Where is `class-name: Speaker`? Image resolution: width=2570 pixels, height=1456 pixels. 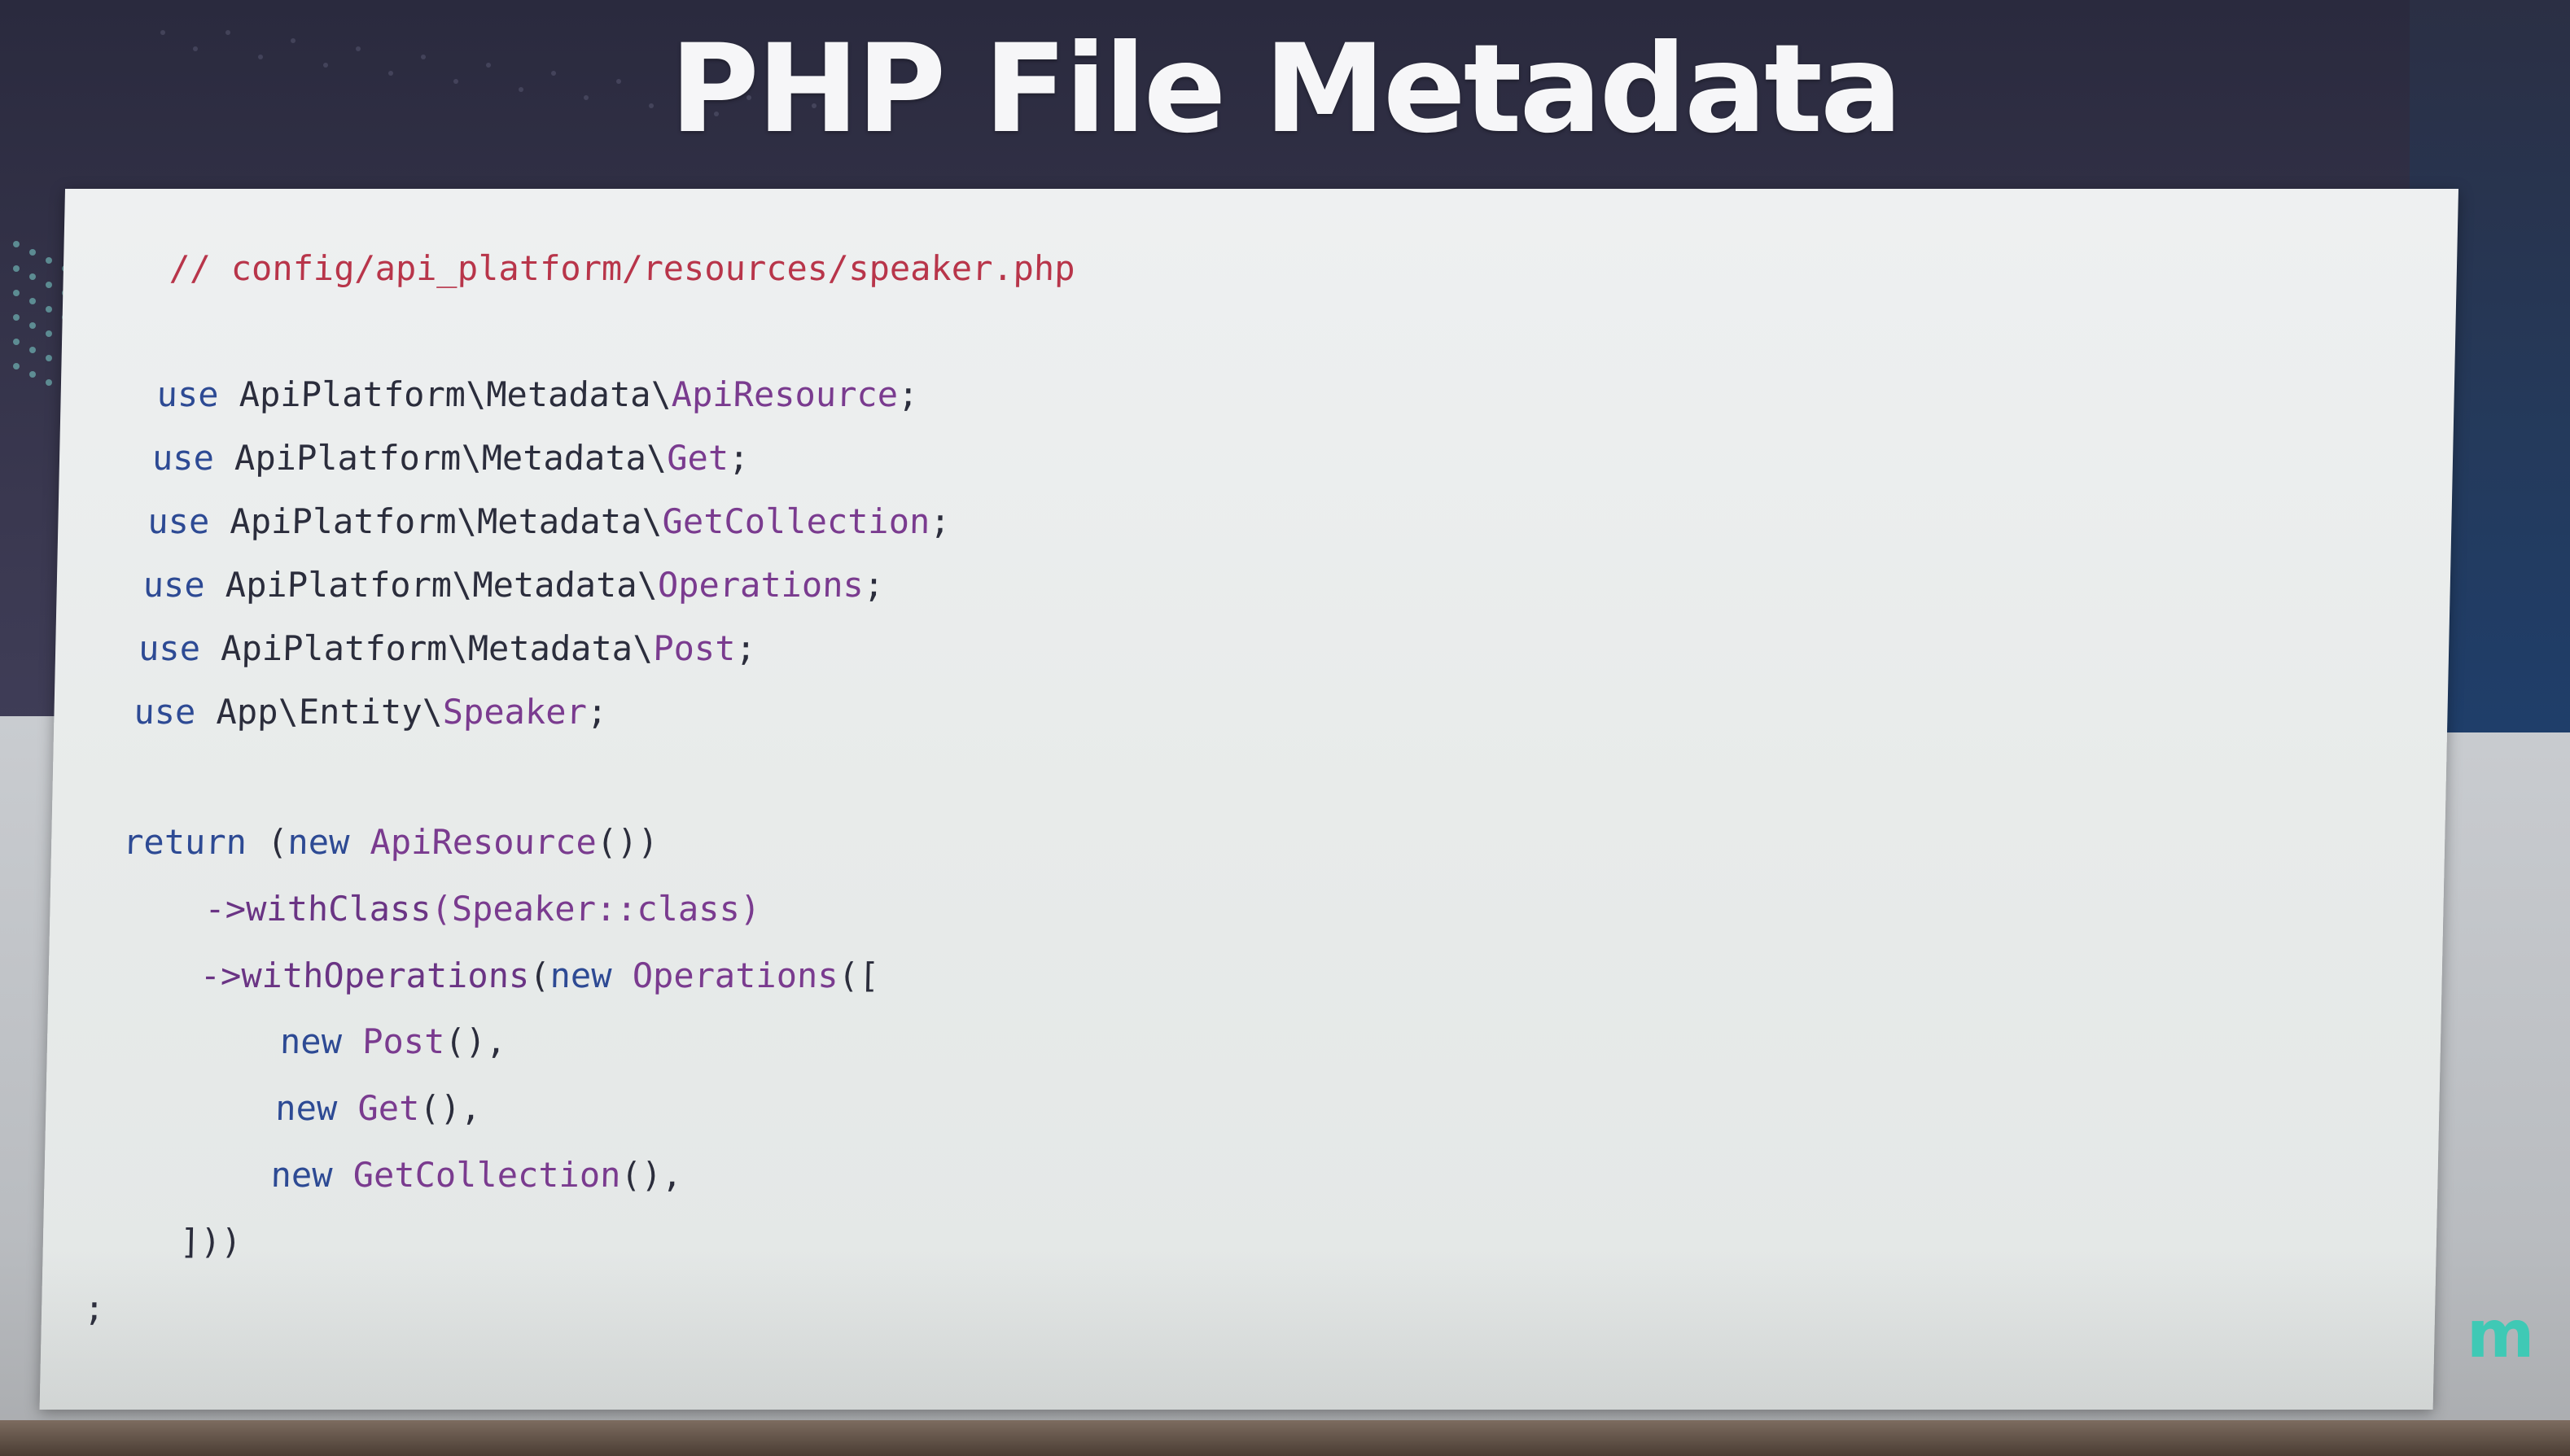 class-name: Speaker is located at coordinates (515, 712).